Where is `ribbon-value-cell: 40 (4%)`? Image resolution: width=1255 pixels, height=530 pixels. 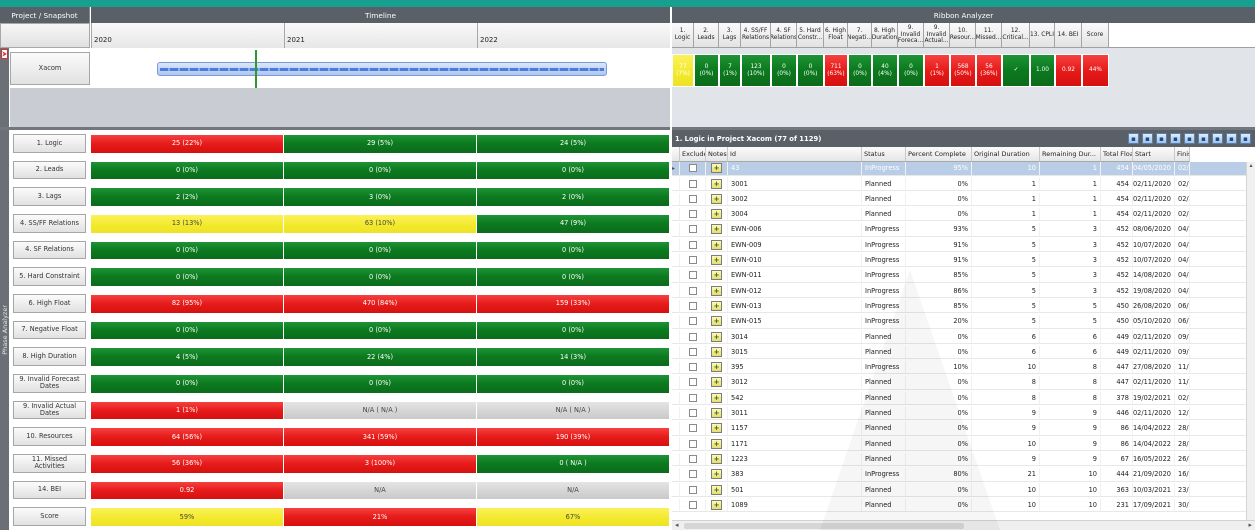 ribbon-value-cell: 40 (4%) is located at coordinates (885, 70).